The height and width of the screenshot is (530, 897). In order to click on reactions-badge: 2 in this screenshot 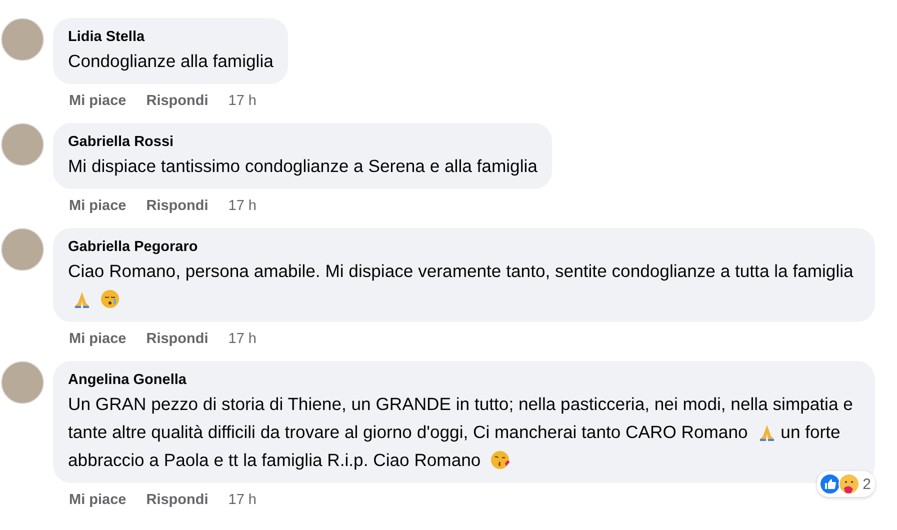, I will do `click(845, 484)`.